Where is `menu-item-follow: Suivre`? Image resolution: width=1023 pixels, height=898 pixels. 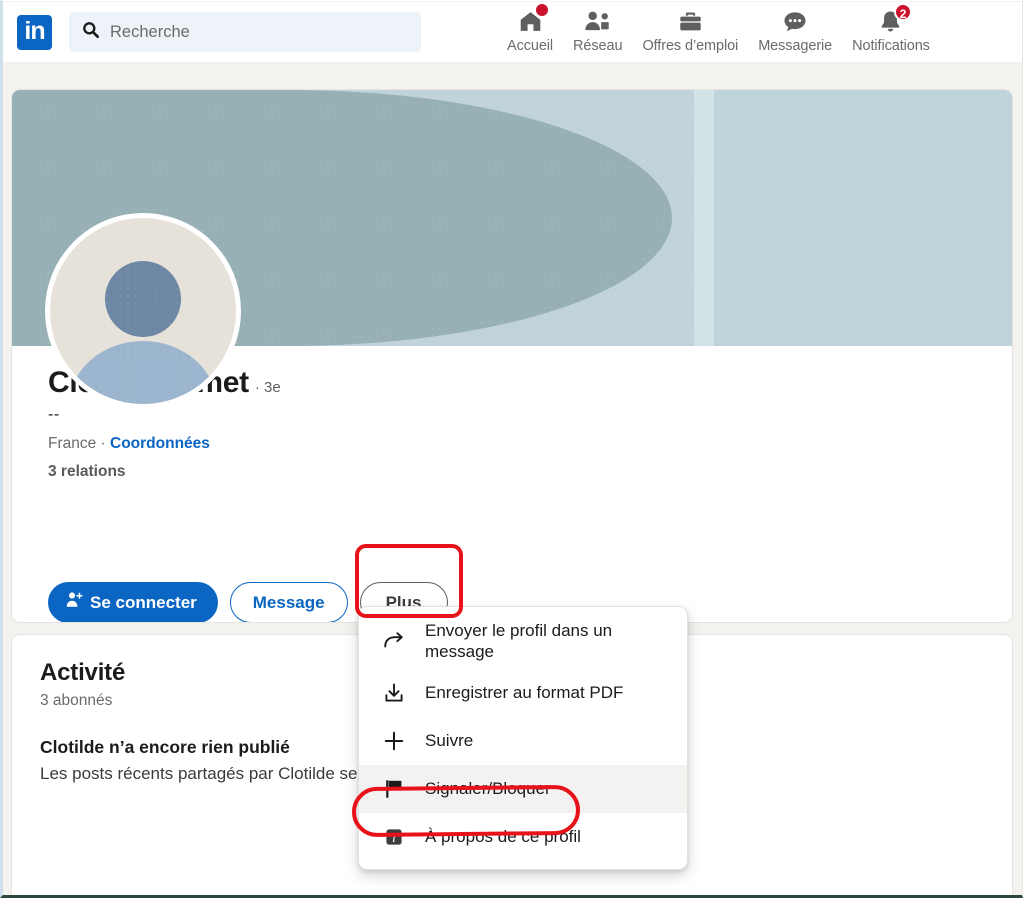
menu-item-follow: Suivre is located at coordinates (523, 741).